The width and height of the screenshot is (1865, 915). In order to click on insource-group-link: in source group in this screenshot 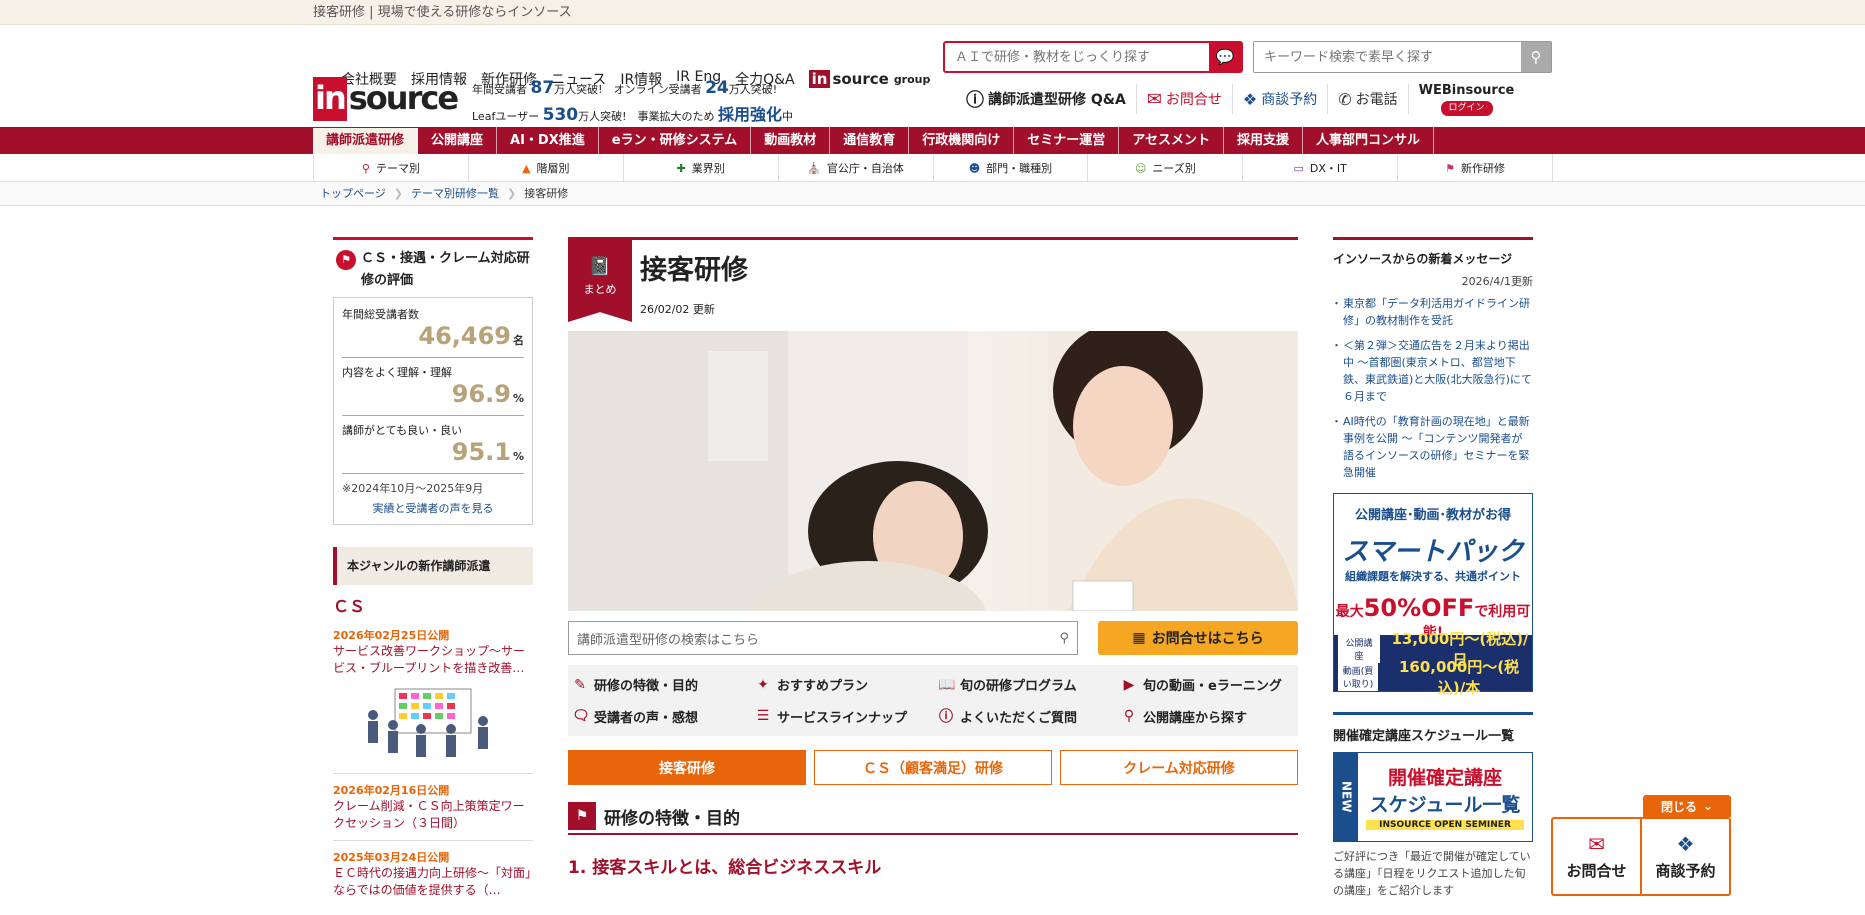, I will do `click(869, 79)`.